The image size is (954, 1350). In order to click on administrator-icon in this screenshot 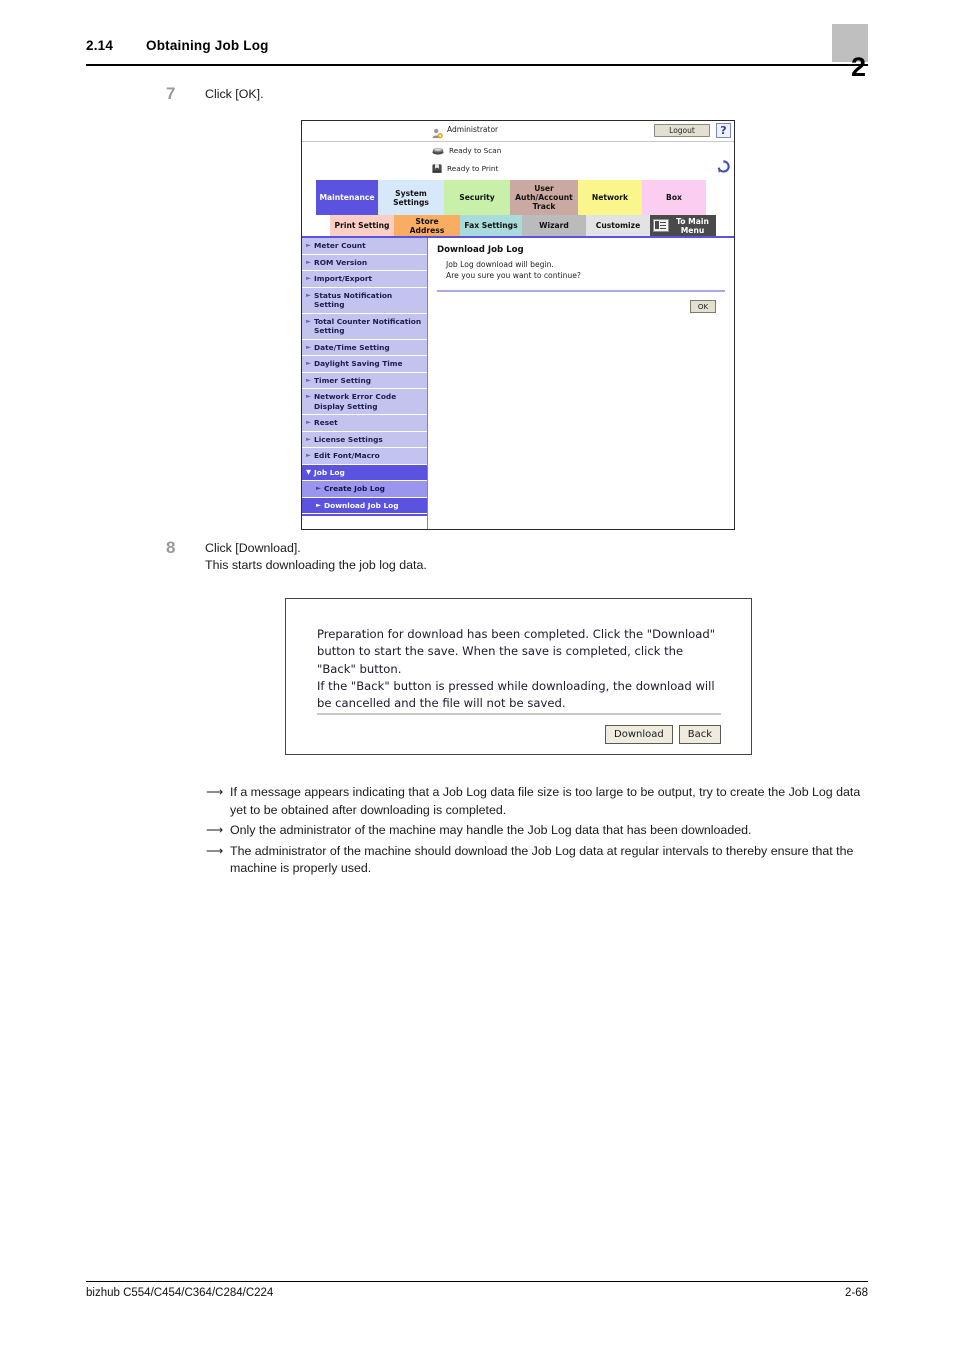, I will do `click(437, 131)`.